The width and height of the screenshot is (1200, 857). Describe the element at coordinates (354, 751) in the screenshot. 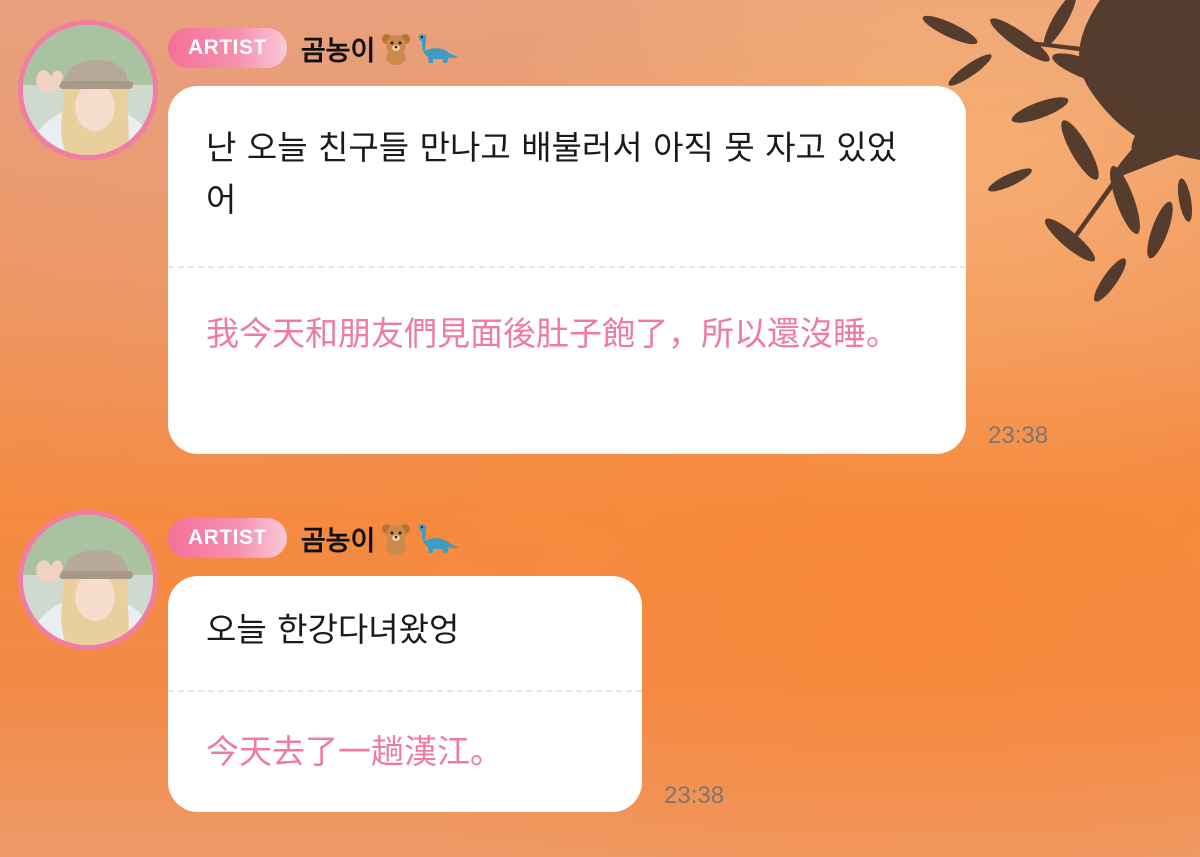

I see `translation-text: 今天去了一趟漢江。` at that location.